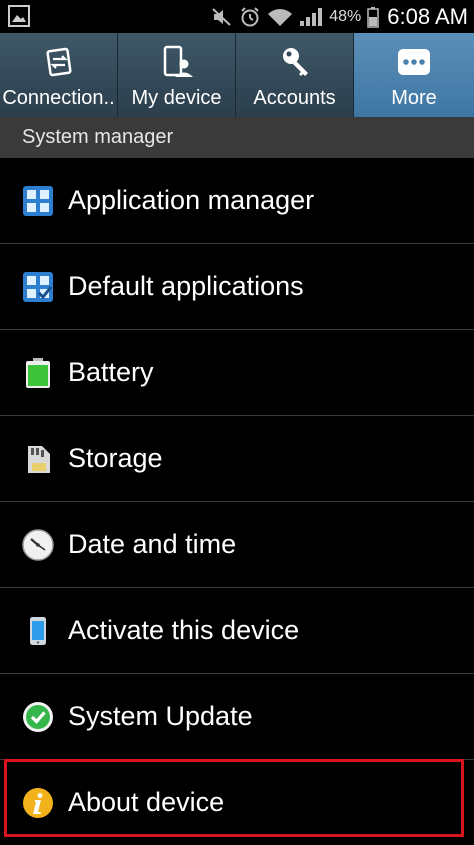 This screenshot has width=474, height=845. I want to click on item-label: Date and time, so click(152, 544).